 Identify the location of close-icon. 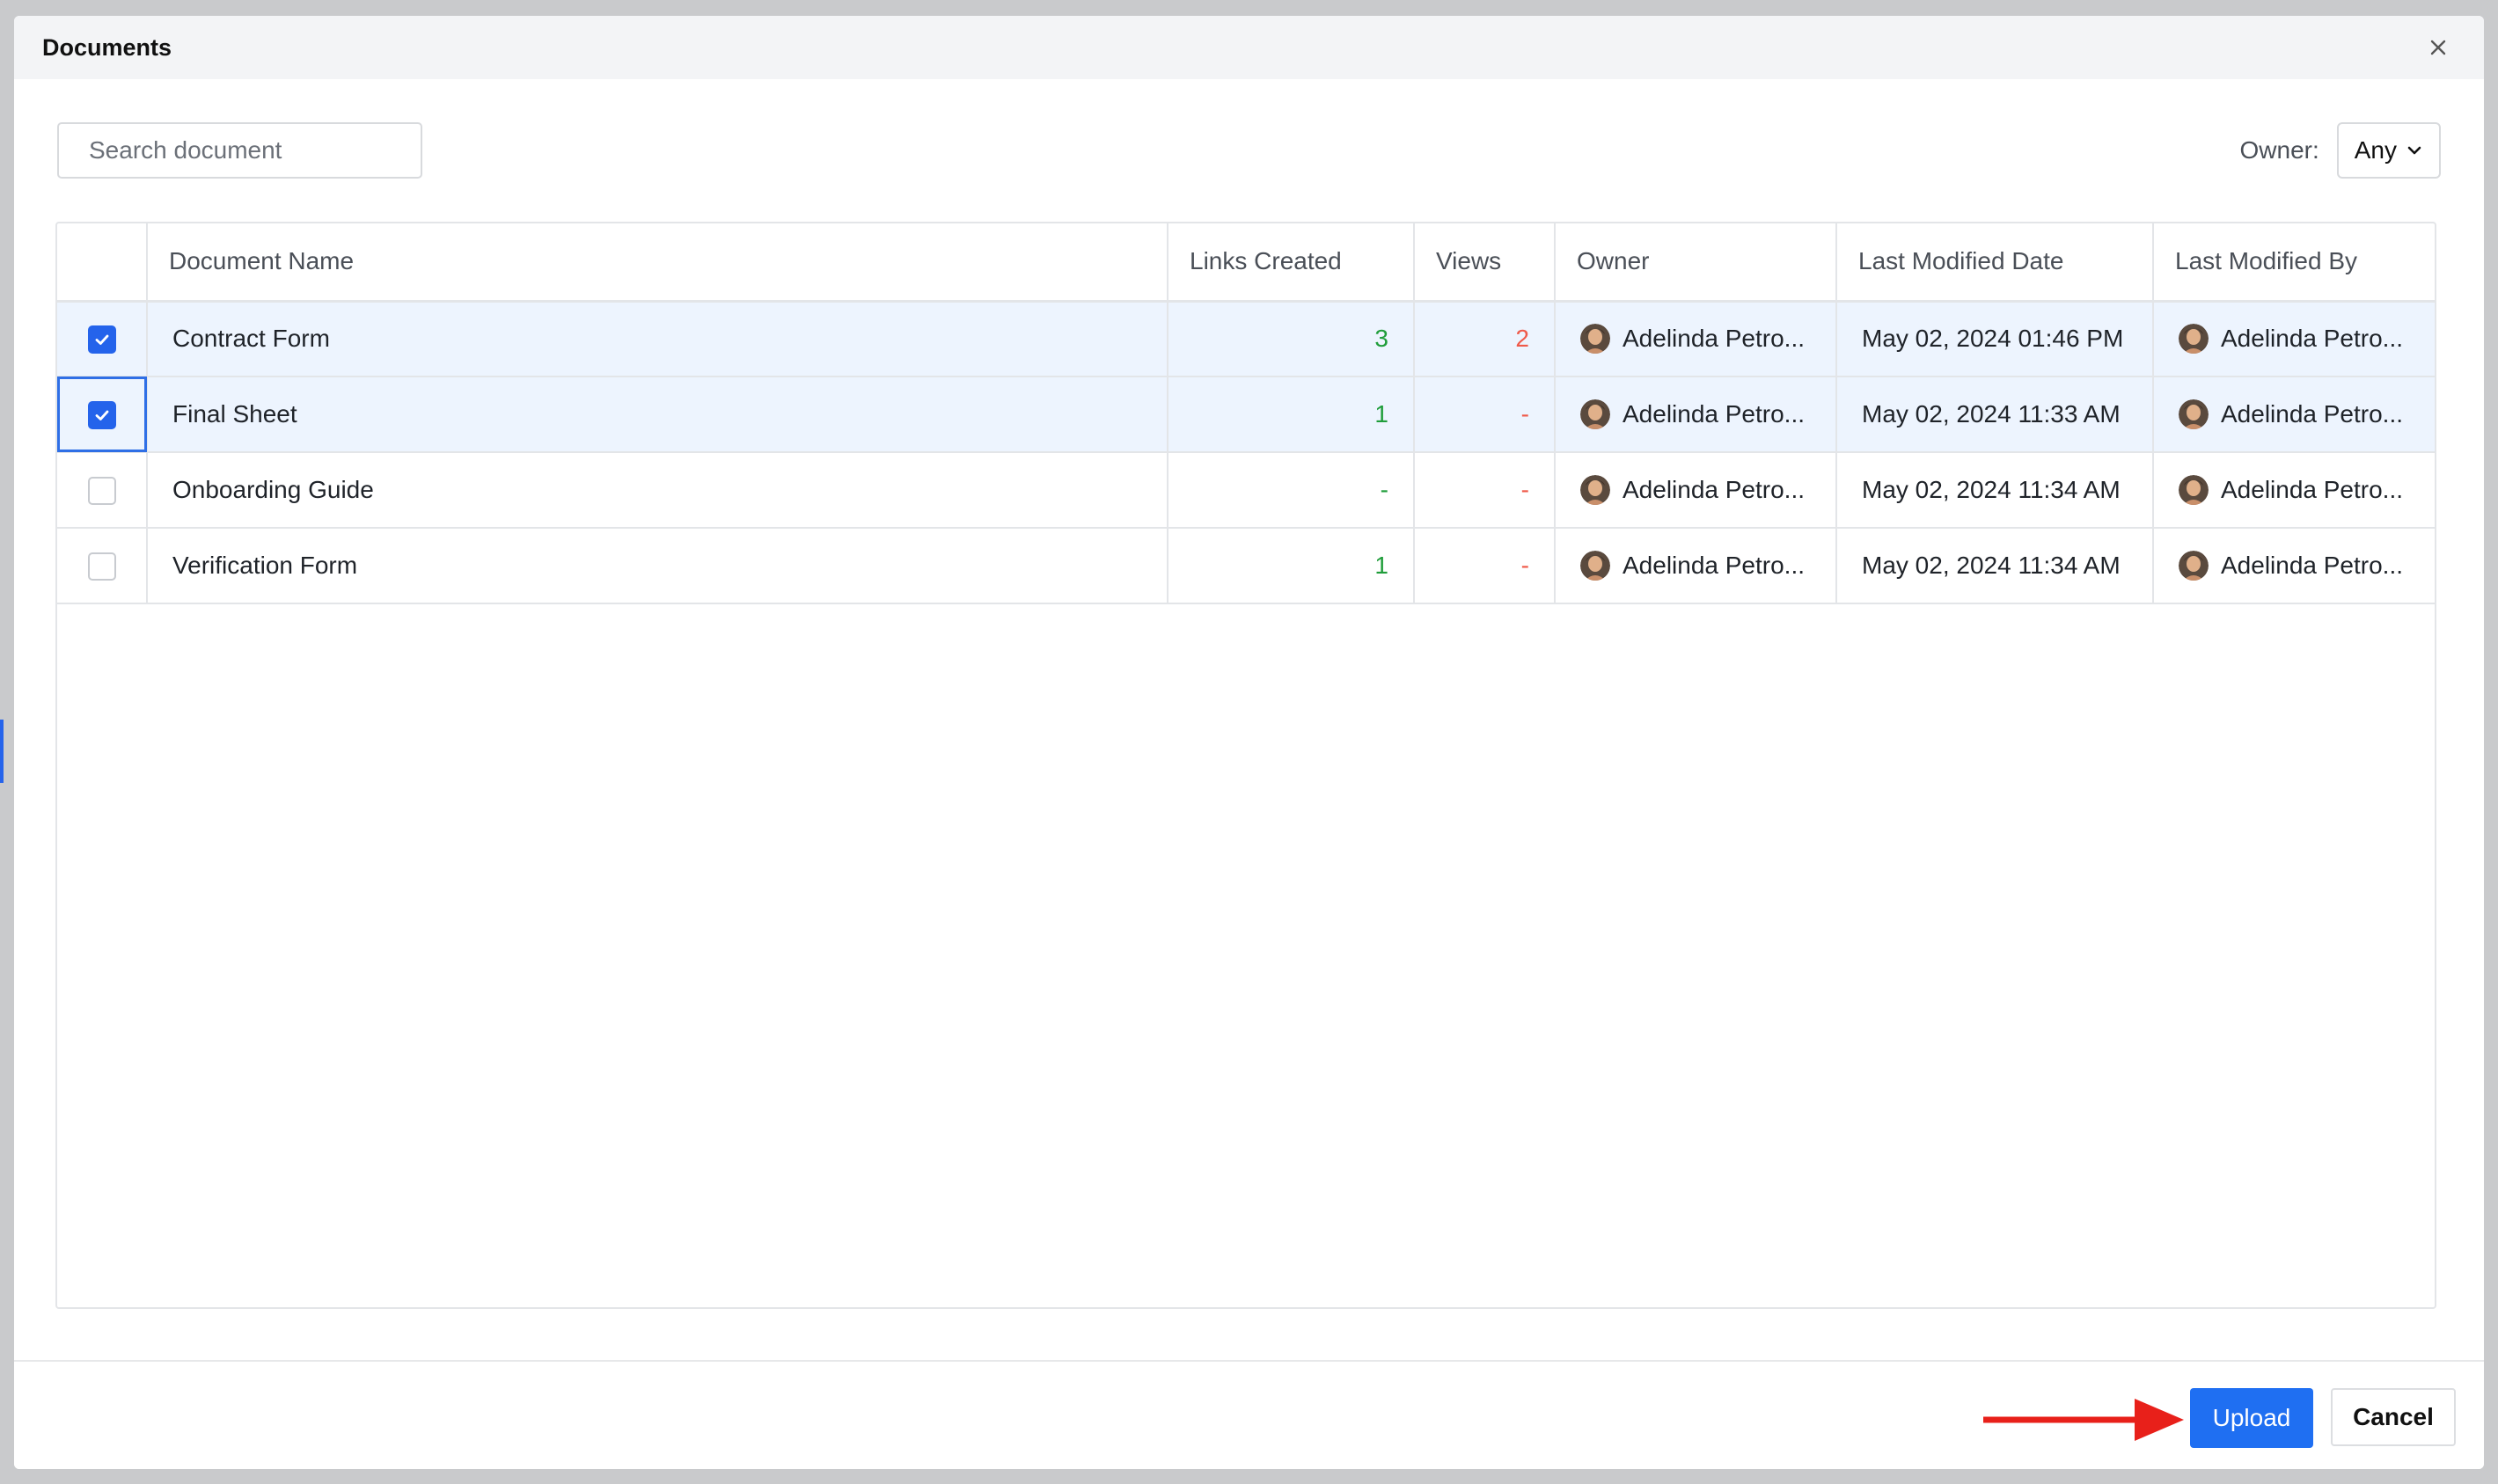
(2438, 47).